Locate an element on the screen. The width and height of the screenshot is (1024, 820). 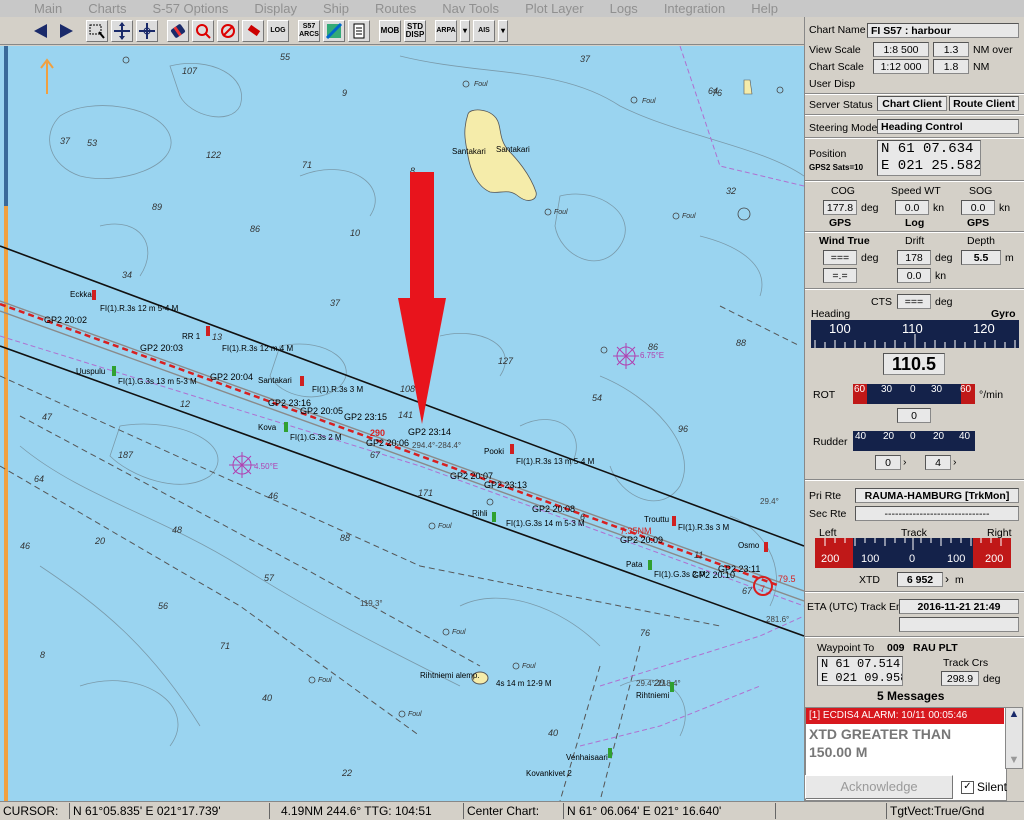
speed-wt-label: Speed WT is located at coordinates (916, 191).